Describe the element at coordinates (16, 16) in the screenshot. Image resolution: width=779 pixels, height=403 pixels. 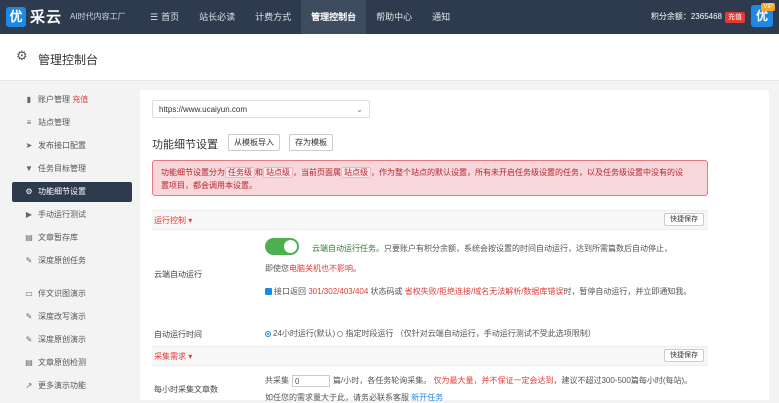
I see `logo-badge: 优` at that location.